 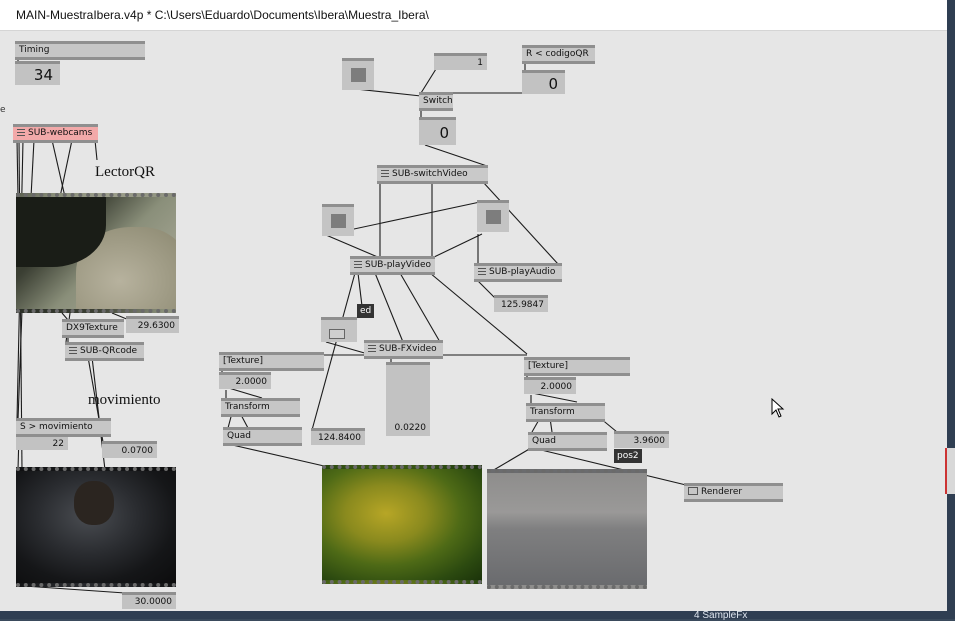 What do you see at coordinates (778, 408) in the screenshot?
I see `mouse-cursor-icon` at bounding box center [778, 408].